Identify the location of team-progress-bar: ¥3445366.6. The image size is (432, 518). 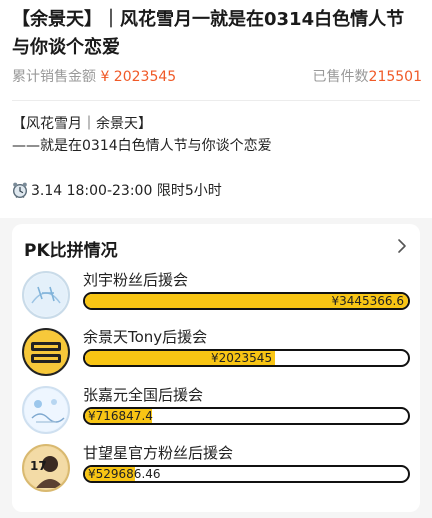
(246, 301).